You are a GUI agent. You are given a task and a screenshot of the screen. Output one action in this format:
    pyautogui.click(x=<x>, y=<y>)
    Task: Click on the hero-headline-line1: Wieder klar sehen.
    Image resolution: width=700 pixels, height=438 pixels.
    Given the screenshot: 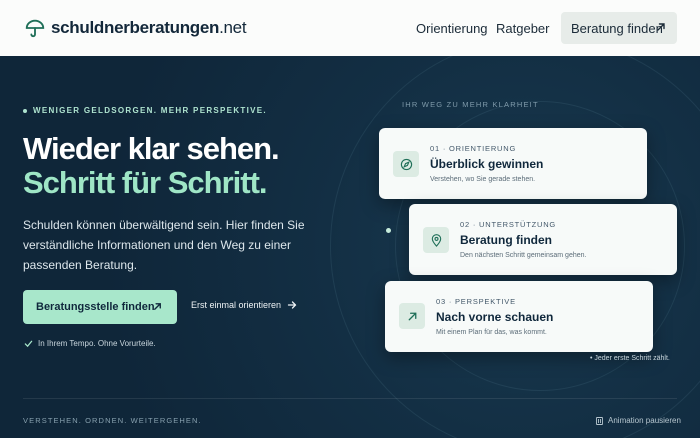 What is the action you would take?
    pyautogui.click(x=151, y=148)
    